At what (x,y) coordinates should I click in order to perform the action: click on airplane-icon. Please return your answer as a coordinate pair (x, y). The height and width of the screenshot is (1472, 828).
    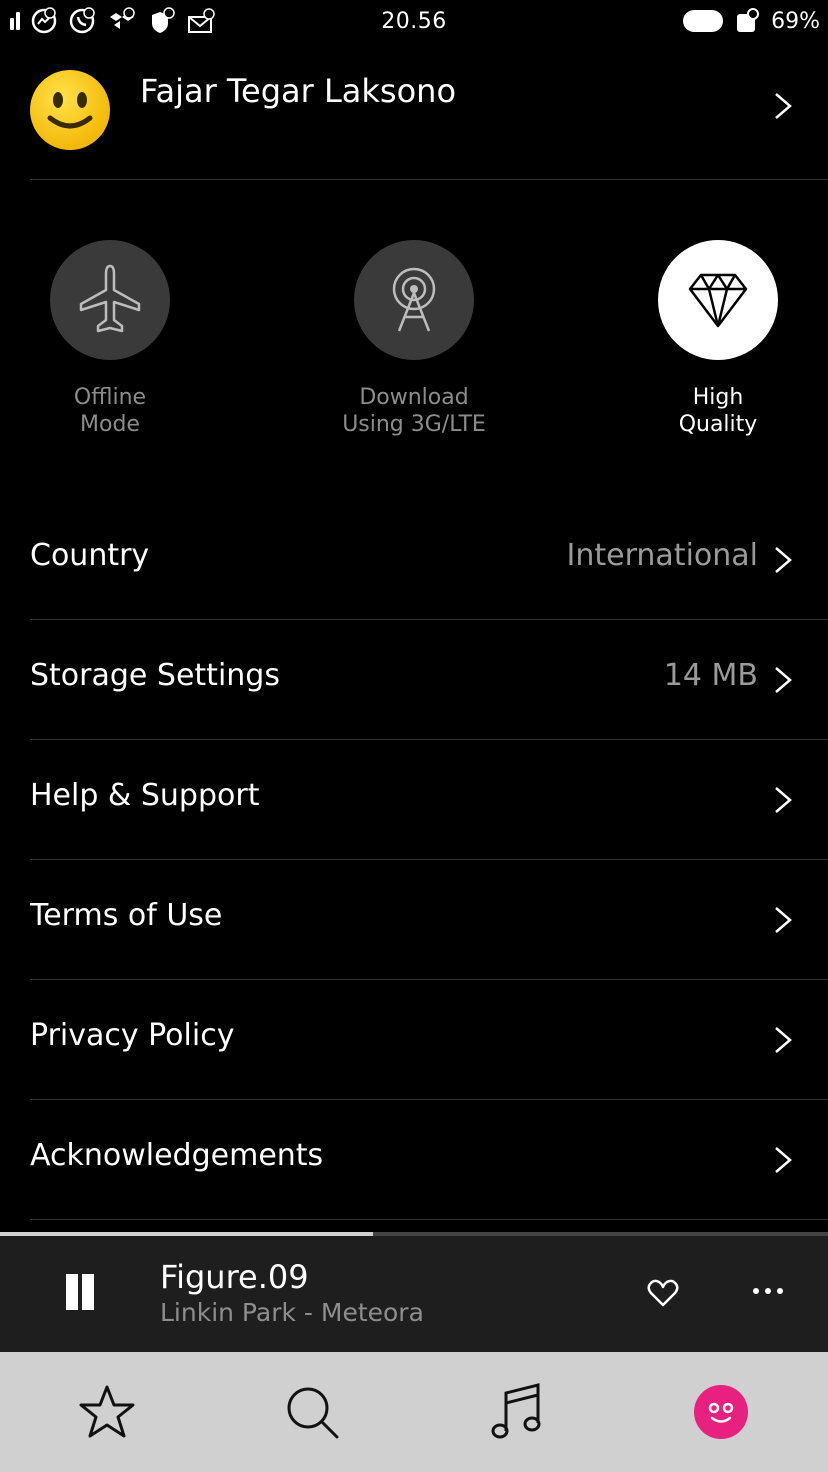
    Looking at the image, I should click on (110, 298).